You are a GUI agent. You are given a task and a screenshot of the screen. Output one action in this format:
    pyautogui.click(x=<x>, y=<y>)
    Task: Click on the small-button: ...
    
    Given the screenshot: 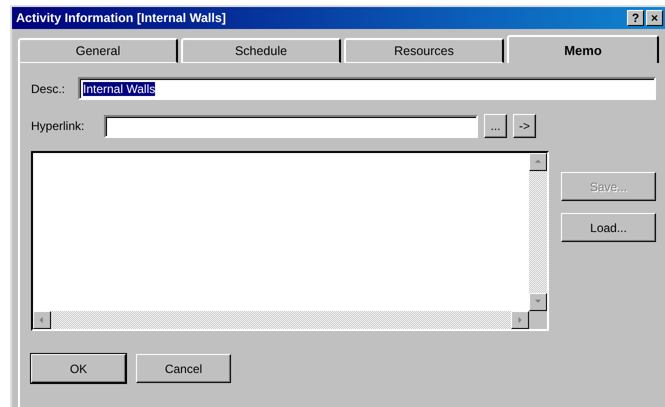 What is the action you would take?
    pyautogui.click(x=495, y=126)
    